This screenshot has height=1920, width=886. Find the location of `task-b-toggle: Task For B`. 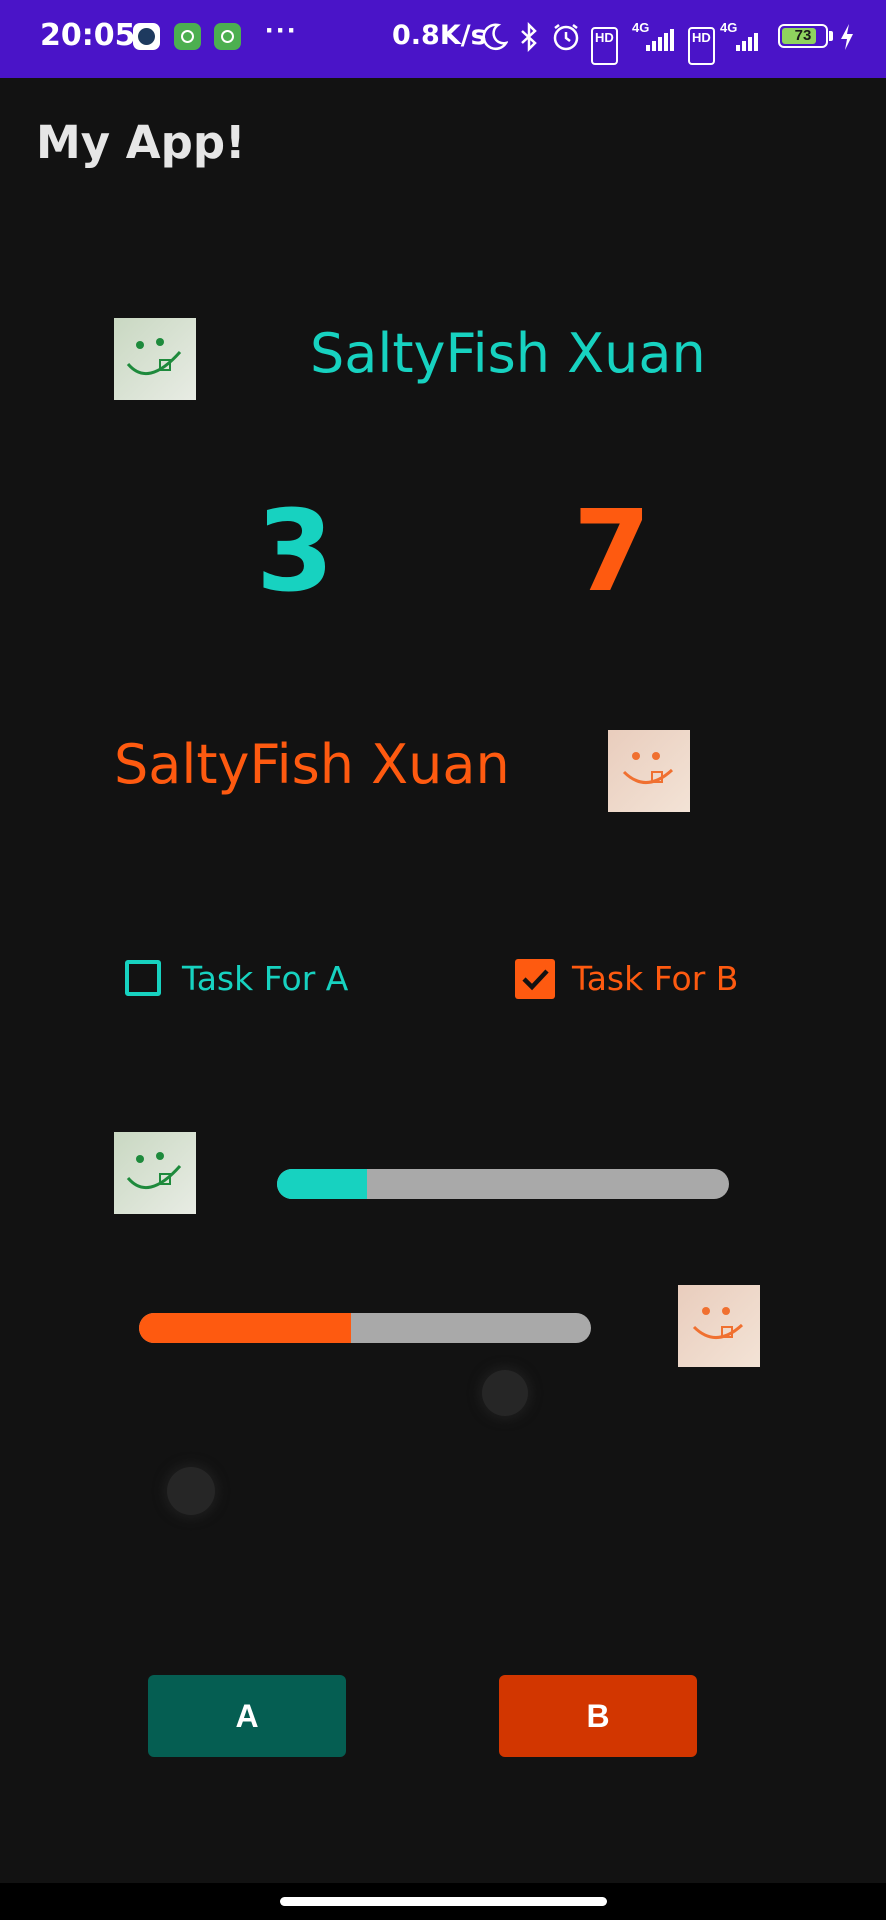

task-b-toggle: Task For B is located at coordinates (635, 980).